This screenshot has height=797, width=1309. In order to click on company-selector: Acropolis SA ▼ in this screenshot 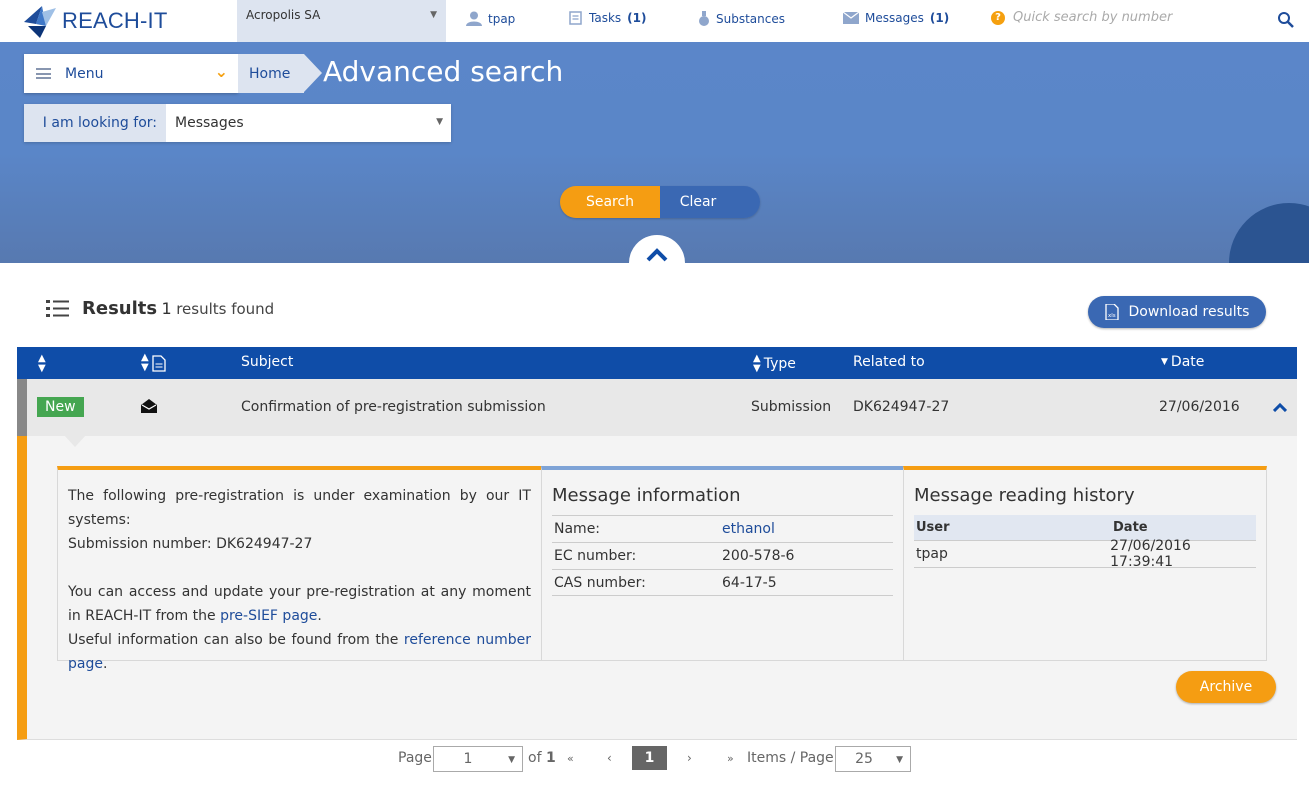, I will do `click(341, 21)`.